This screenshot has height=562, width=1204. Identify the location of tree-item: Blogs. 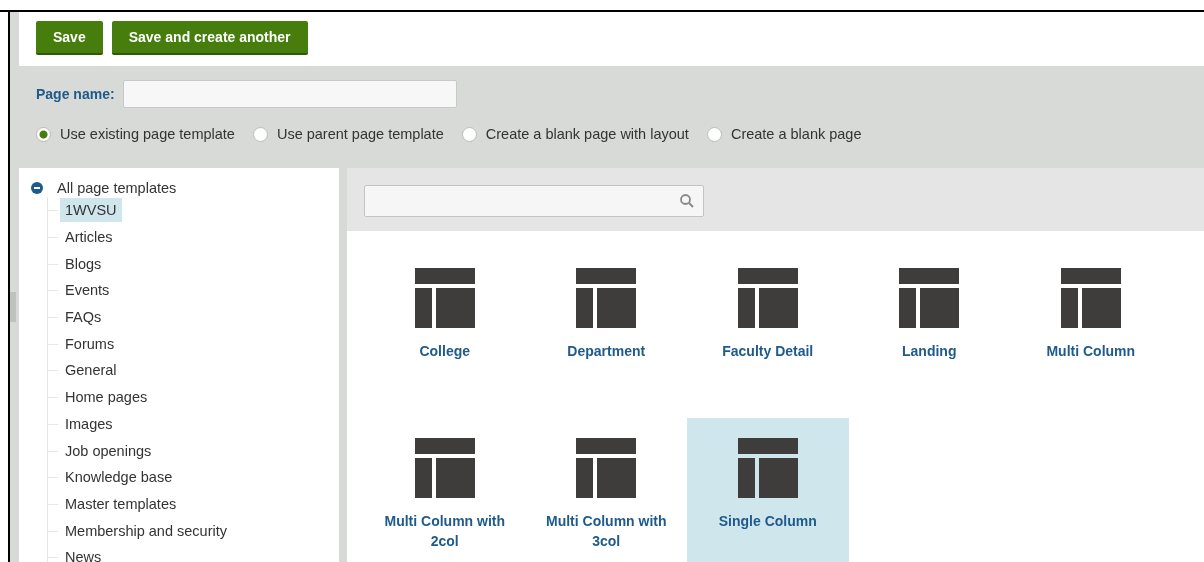
(83, 263).